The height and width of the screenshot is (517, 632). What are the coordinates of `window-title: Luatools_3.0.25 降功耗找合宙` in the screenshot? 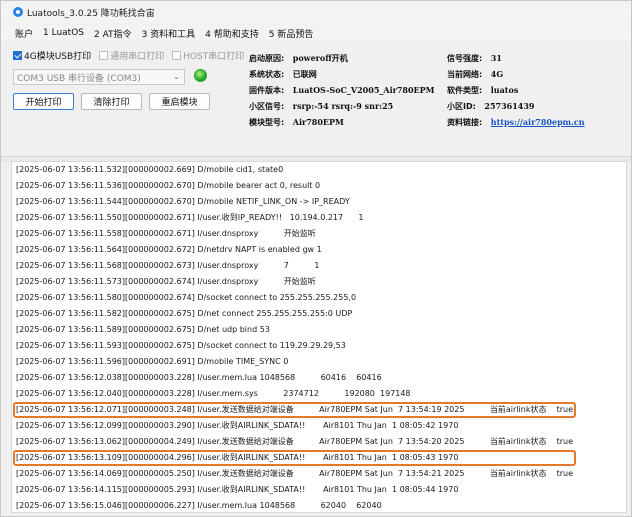 It's located at (91, 13).